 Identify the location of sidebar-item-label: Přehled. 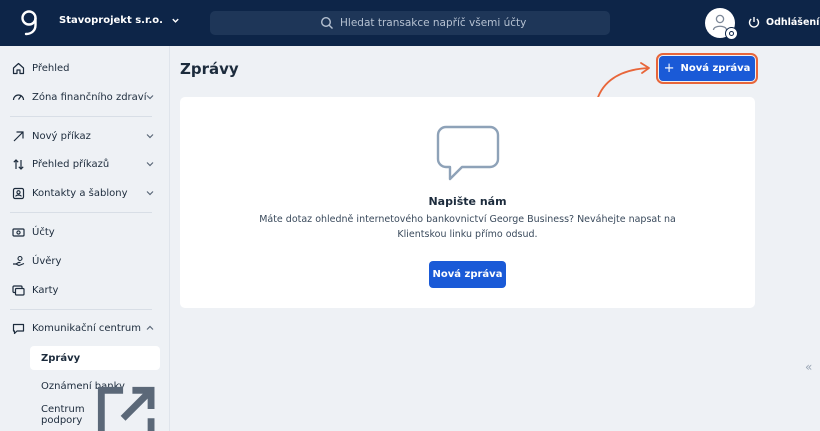
(51, 68).